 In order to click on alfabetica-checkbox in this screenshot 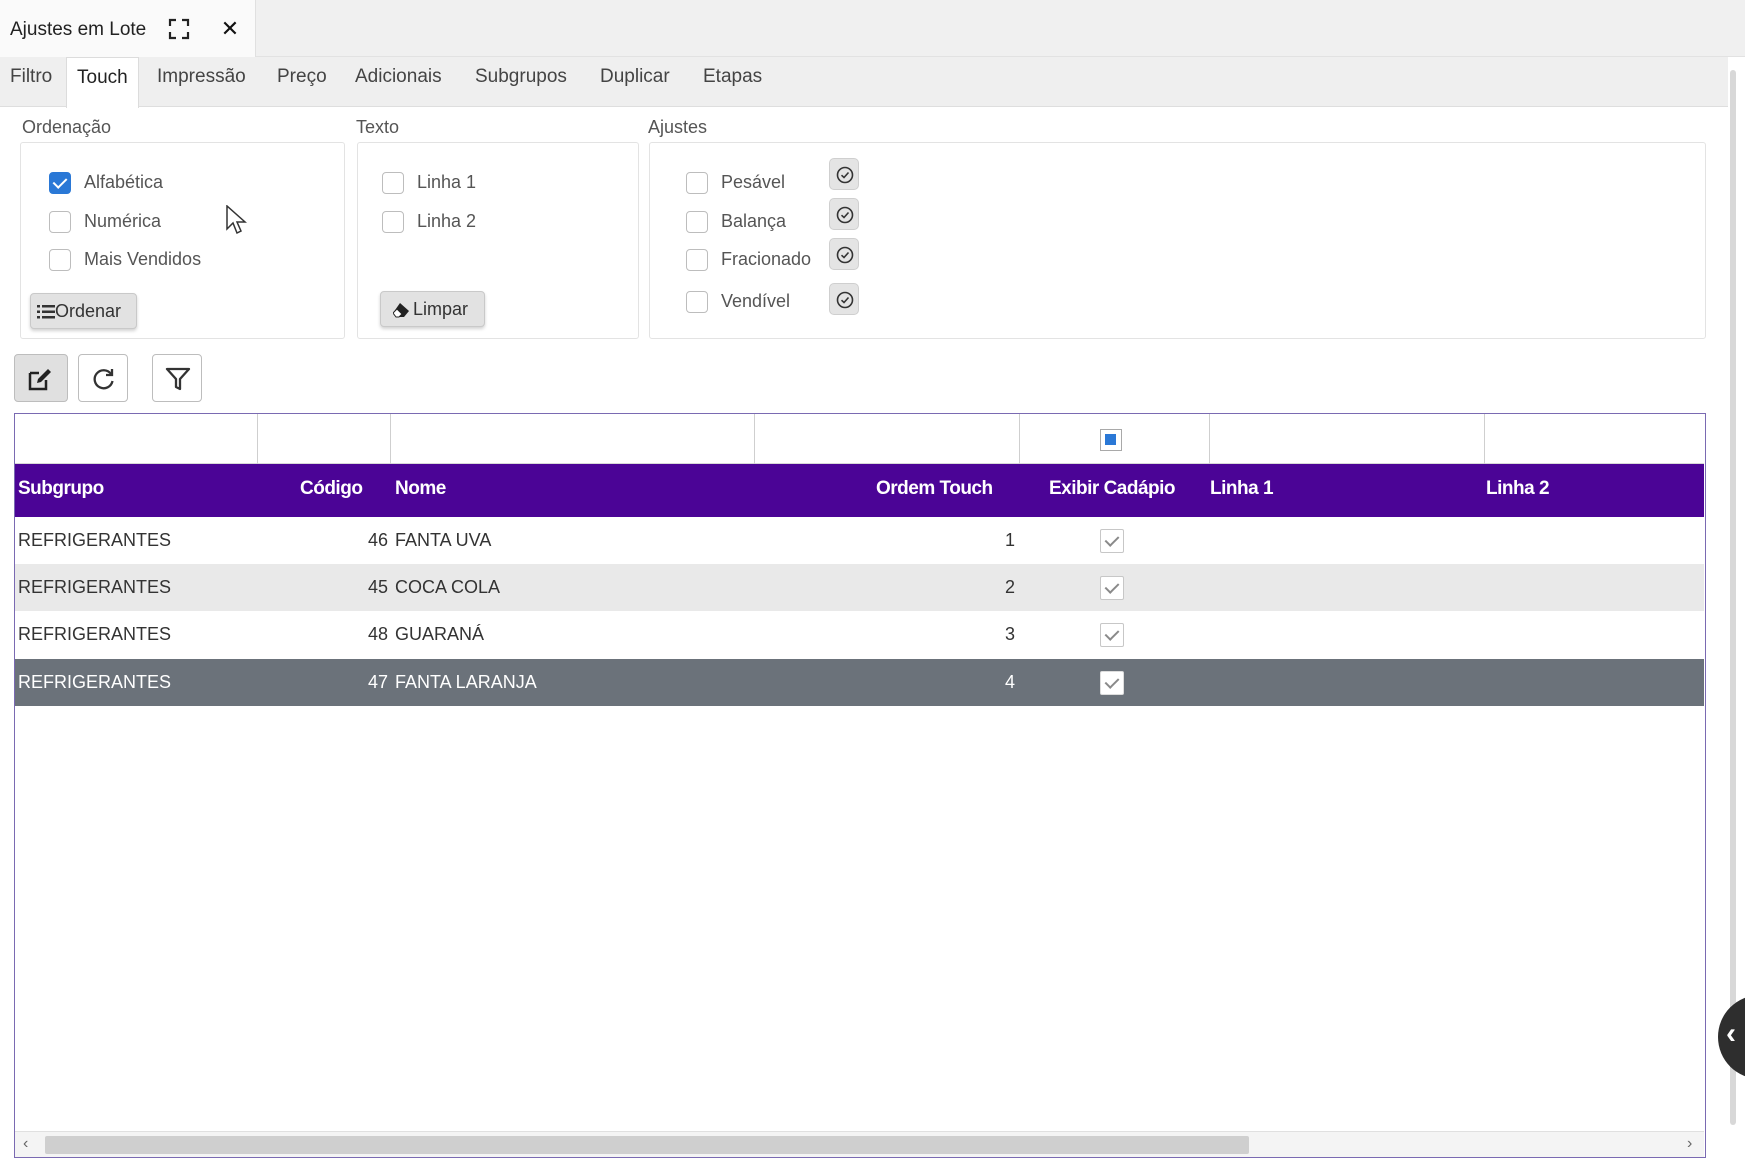, I will do `click(60, 183)`.